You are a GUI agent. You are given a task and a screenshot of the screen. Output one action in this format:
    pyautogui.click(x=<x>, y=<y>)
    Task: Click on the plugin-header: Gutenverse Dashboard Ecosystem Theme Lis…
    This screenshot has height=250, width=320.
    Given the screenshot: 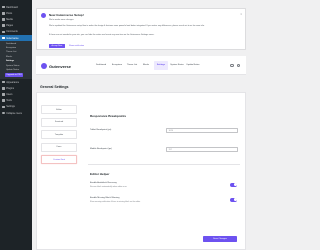 What is the action you would take?
    pyautogui.click(x=141, y=65)
    